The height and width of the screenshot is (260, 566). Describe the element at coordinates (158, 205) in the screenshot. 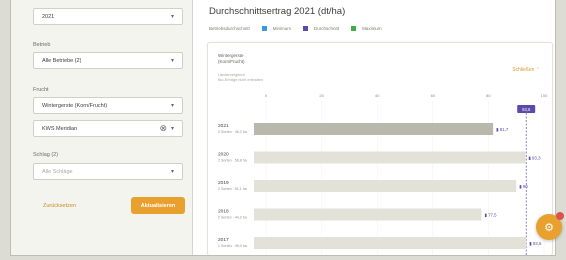

I see `apply-button: Aktualisieren` at that location.